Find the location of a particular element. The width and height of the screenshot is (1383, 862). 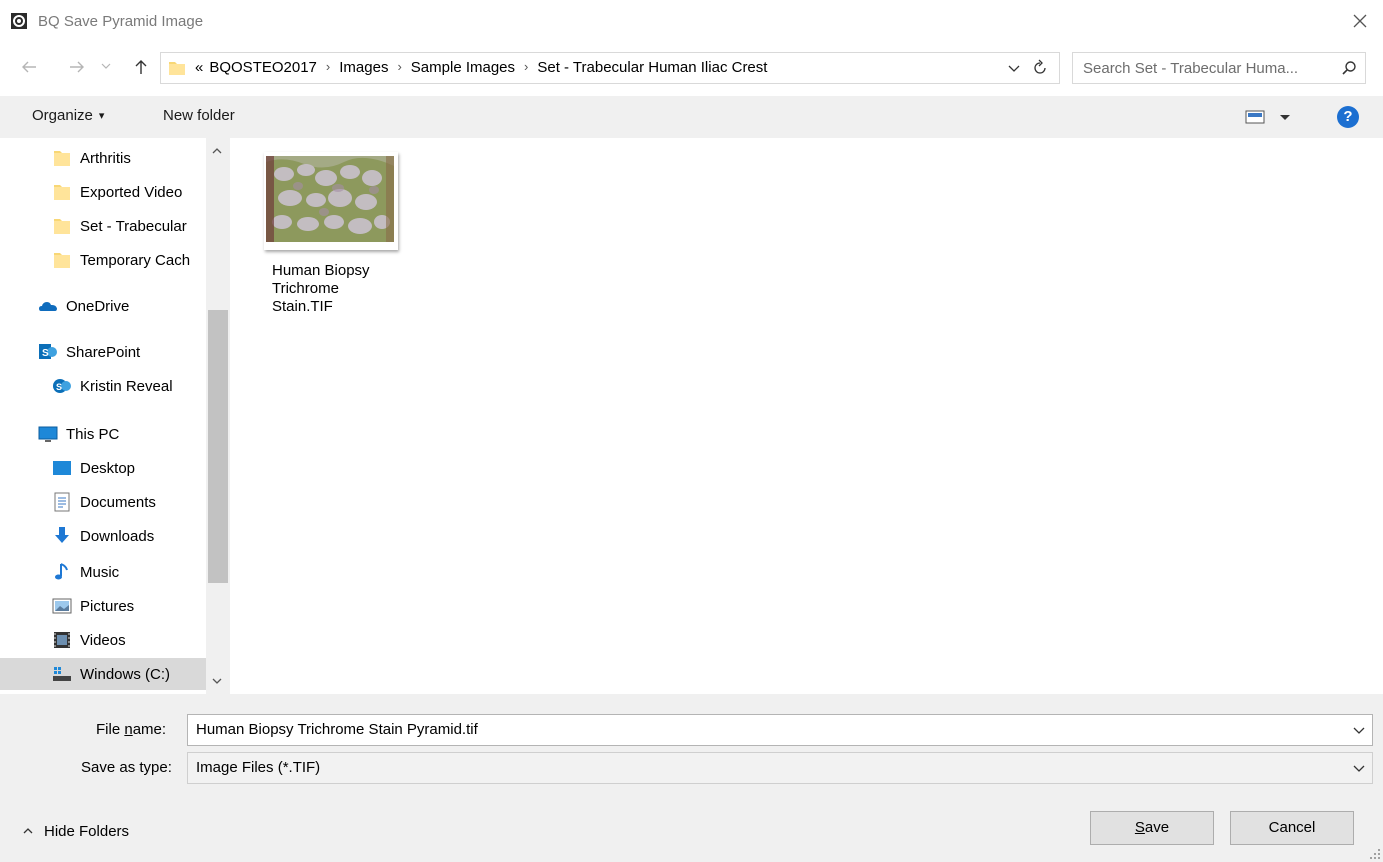

new-folder-button: New folder is located at coordinates (199, 115).